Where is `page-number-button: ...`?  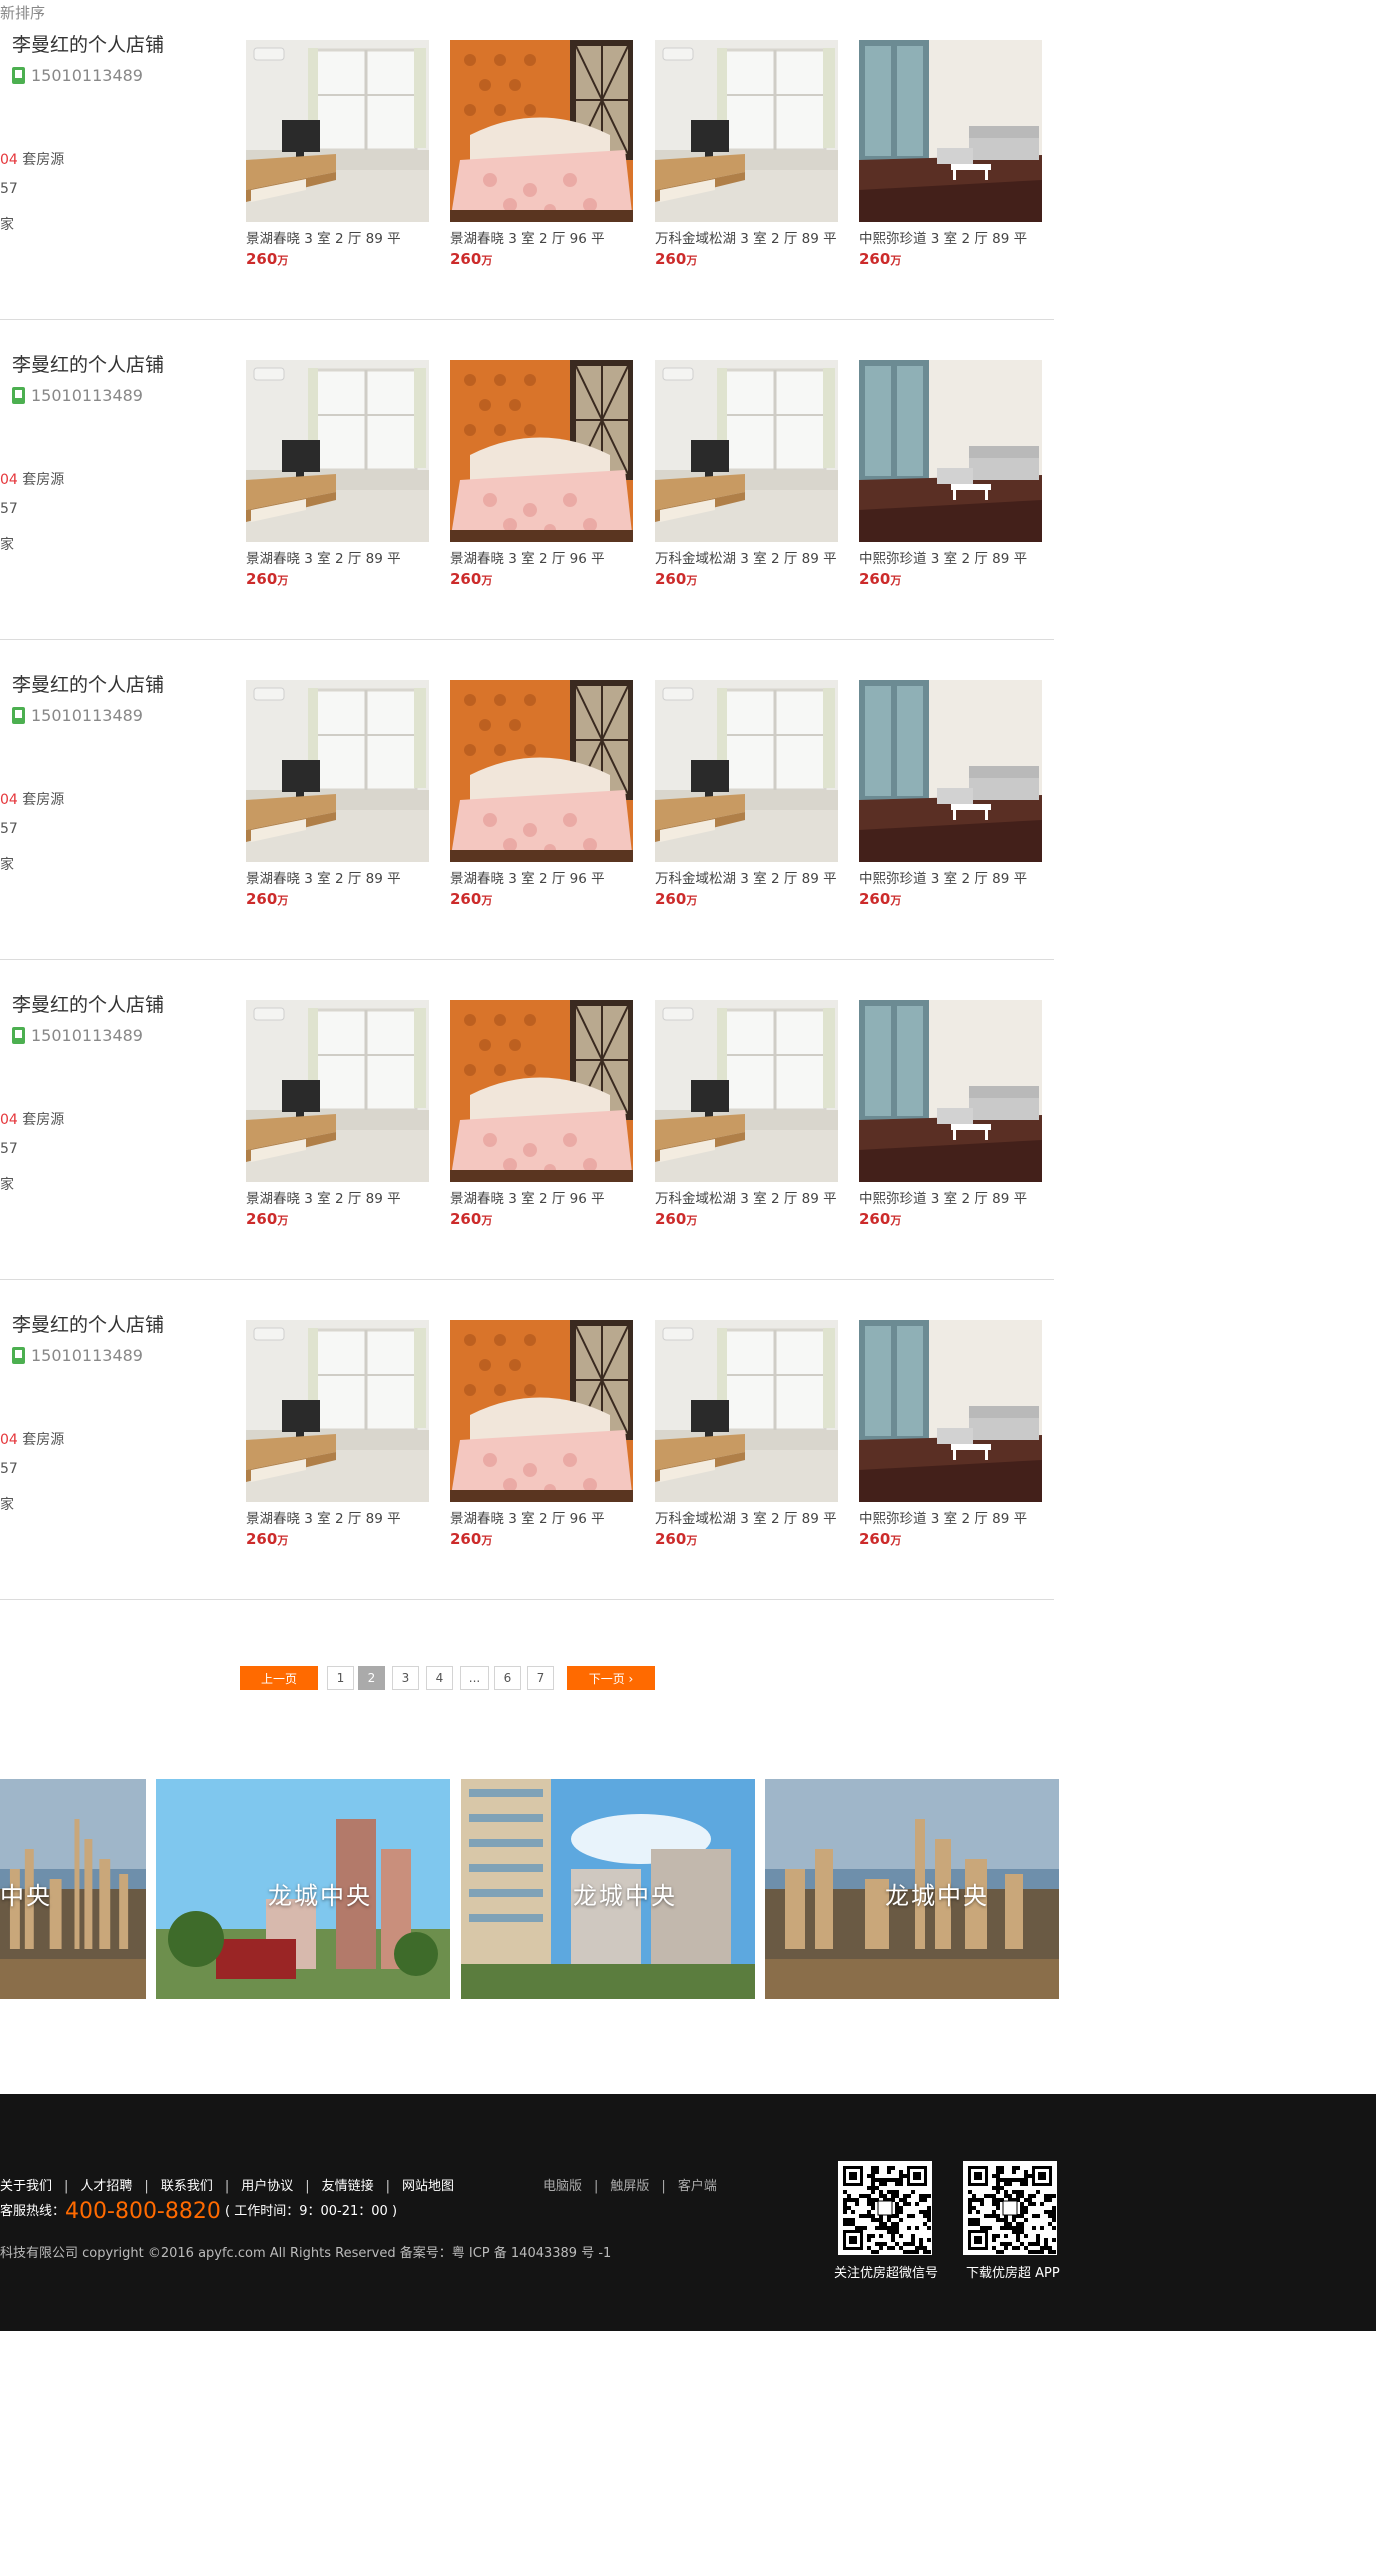 page-number-button: ... is located at coordinates (474, 1678).